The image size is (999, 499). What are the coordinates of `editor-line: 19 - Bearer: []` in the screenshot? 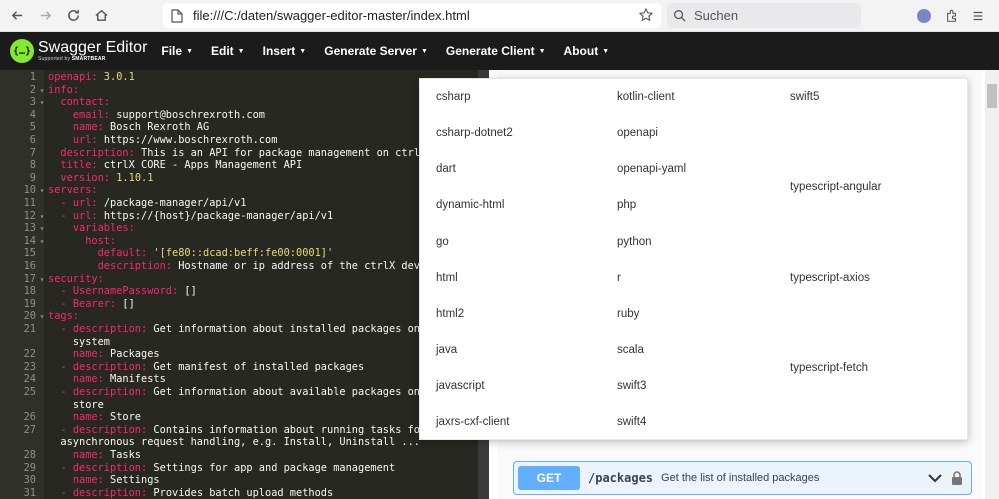 It's located at (244, 304).